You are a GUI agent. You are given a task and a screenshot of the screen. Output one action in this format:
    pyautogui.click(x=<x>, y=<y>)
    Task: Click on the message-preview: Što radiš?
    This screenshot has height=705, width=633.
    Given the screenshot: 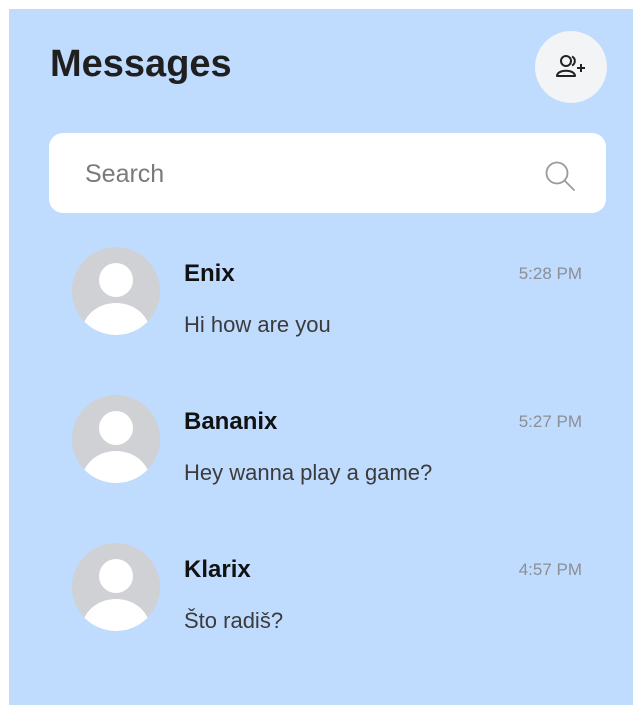 What is the action you would take?
    pyautogui.click(x=234, y=620)
    